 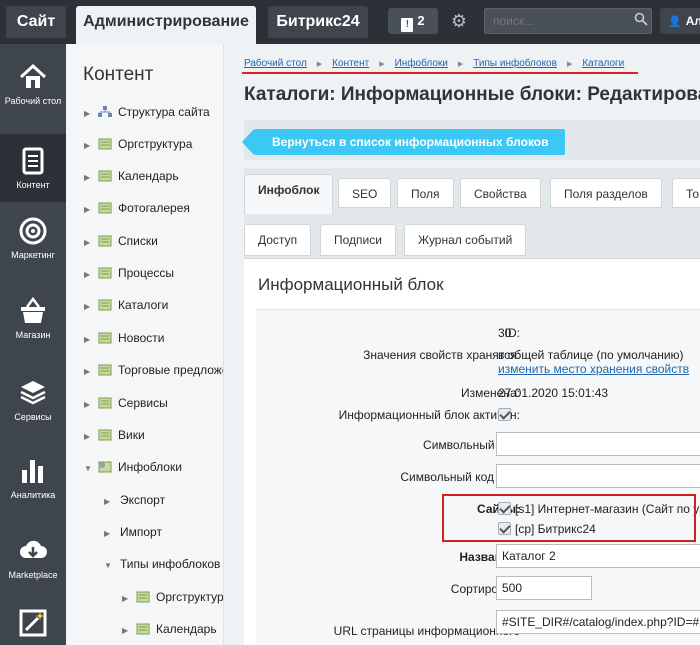 What do you see at coordinates (465, 240) in the screenshot?
I see `tab-event-log: Журнал событий` at bounding box center [465, 240].